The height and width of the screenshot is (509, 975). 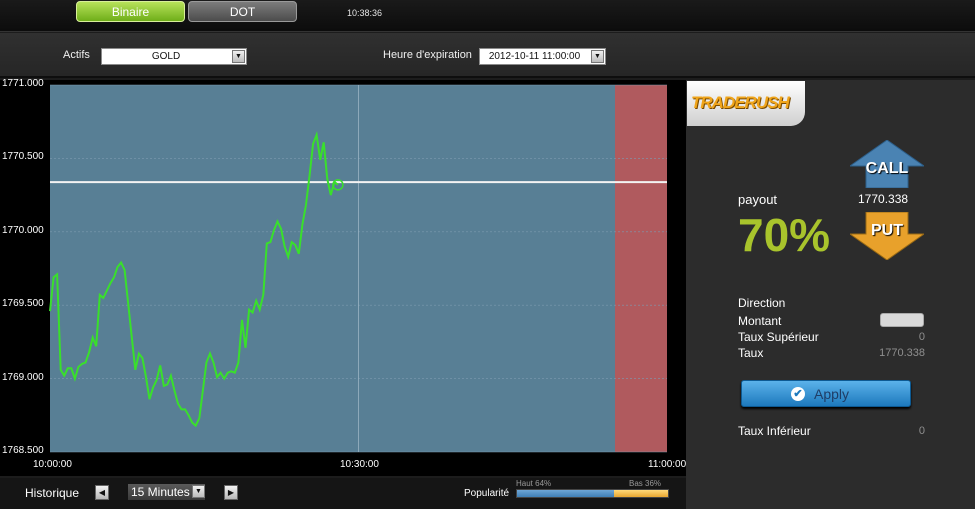 What do you see at coordinates (23, 450) in the screenshot?
I see `y-tick-label: 1768.500` at bounding box center [23, 450].